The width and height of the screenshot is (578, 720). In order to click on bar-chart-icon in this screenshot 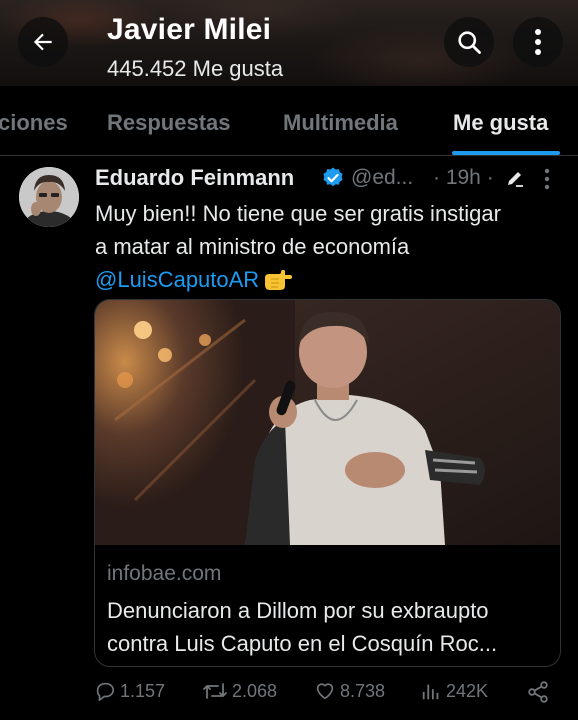, I will do `click(430, 692)`.